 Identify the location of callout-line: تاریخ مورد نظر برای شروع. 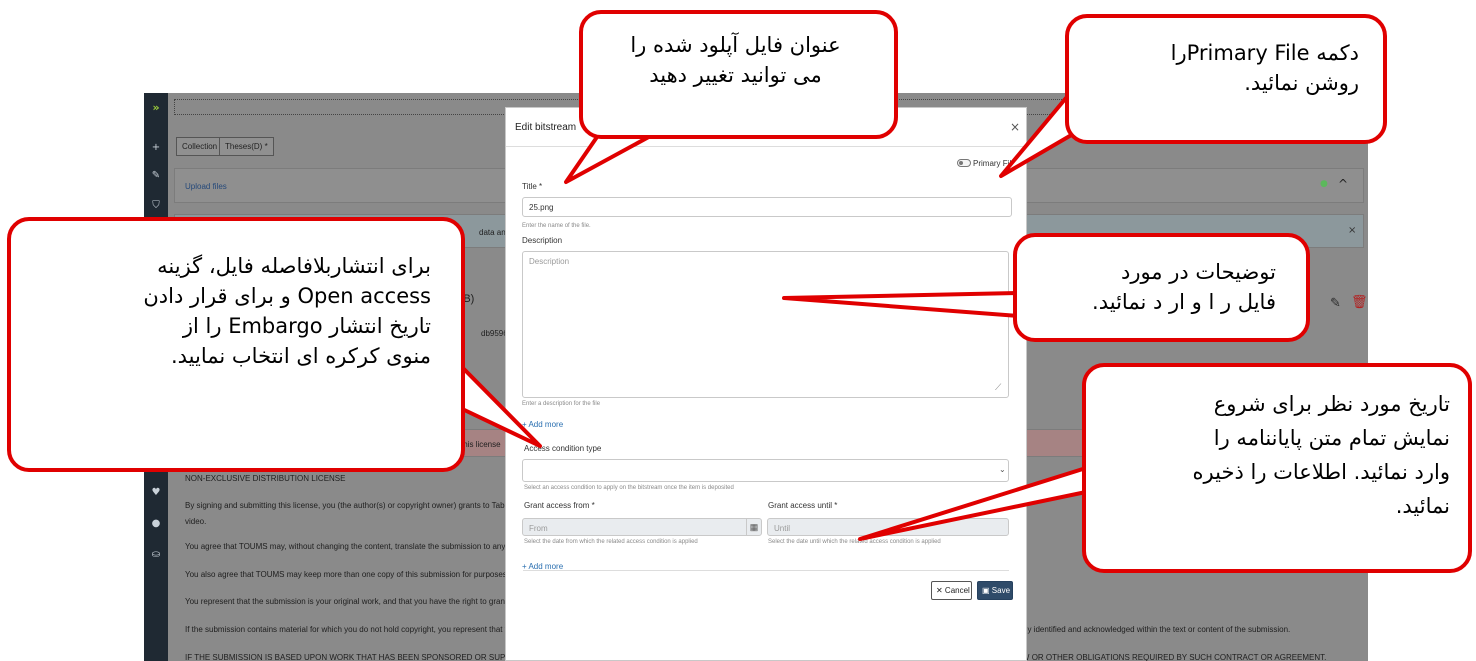
(1331, 404).